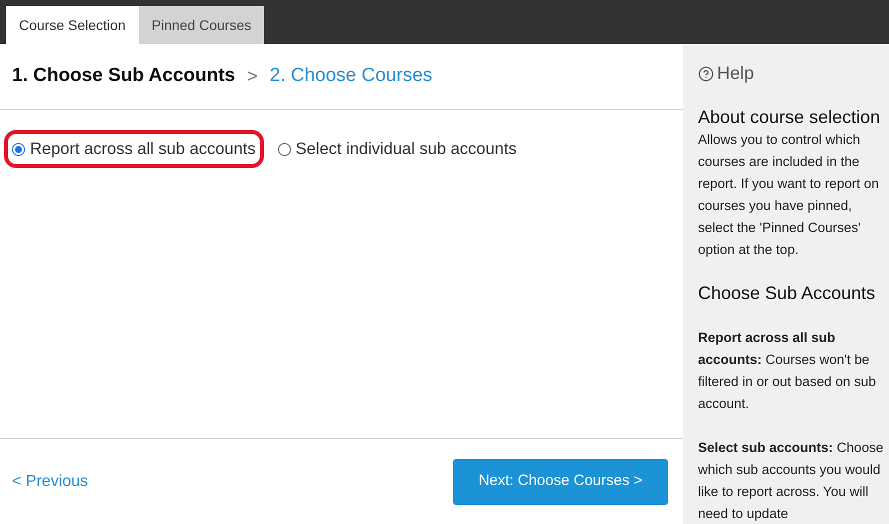  What do you see at coordinates (252, 76) in the screenshot?
I see `chevron-icon: >` at bounding box center [252, 76].